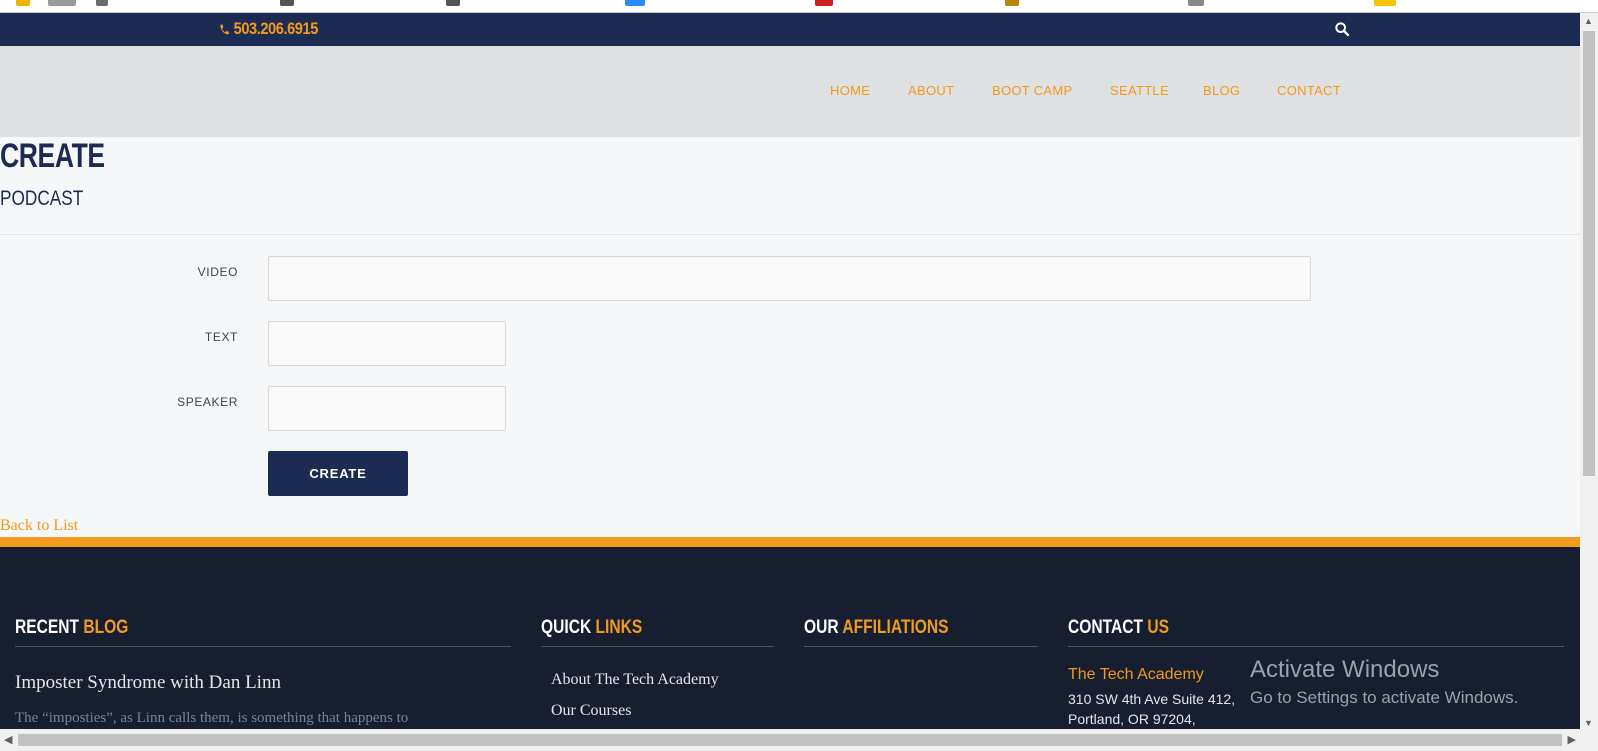  Describe the element at coordinates (387, 343) in the screenshot. I see `text-input` at that location.